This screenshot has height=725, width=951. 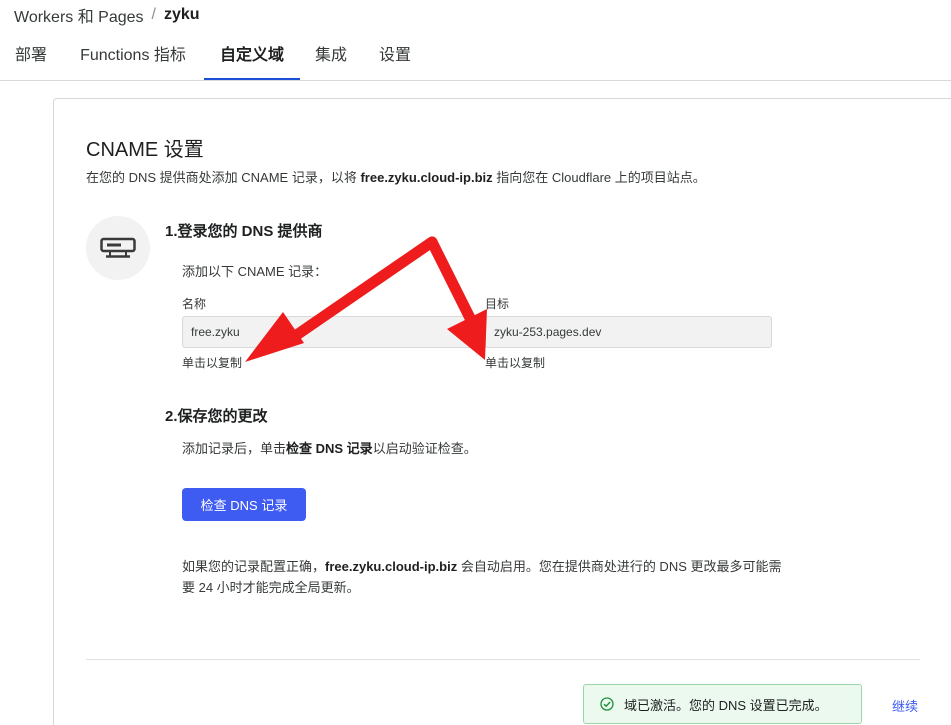 I want to click on server-icon-container, so click(x=118, y=248).